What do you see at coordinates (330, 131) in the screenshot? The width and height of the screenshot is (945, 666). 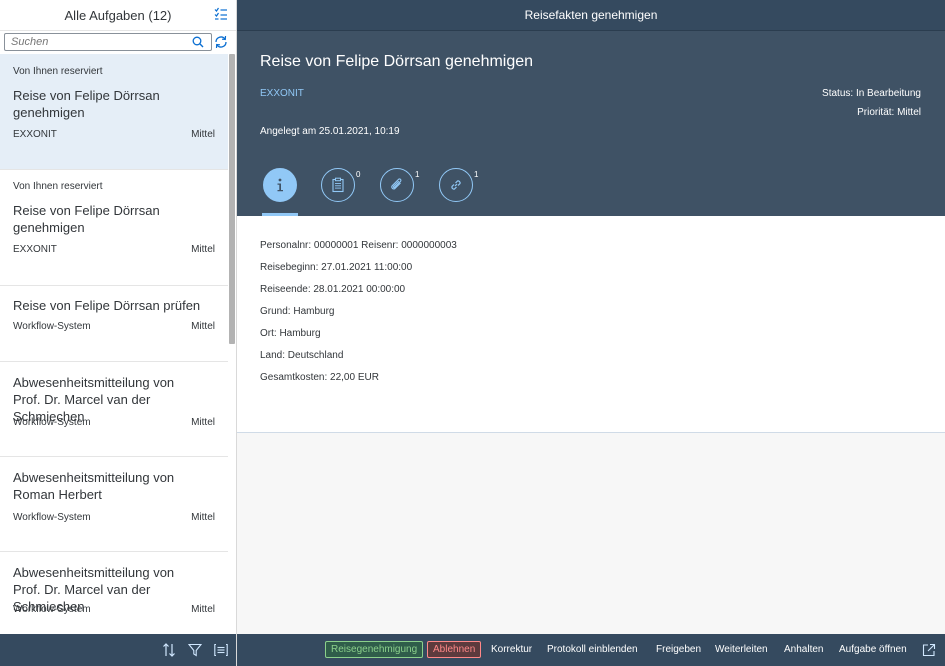 I see `created-date: Angelegt am 25.01.2021, 10:19` at bounding box center [330, 131].